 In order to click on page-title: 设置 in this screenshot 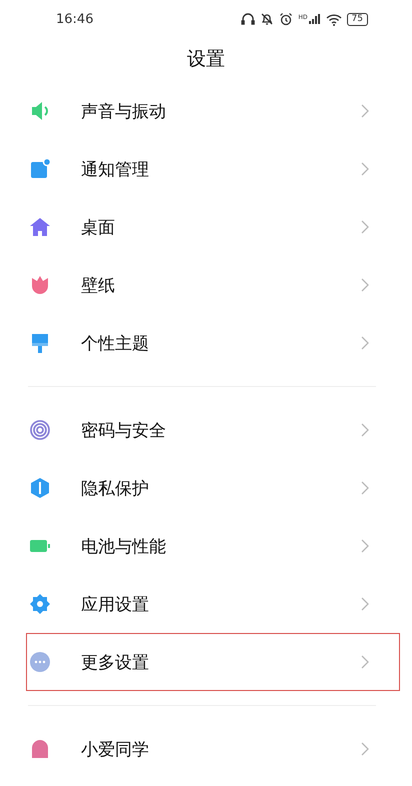, I will do `click(206, 59)`.